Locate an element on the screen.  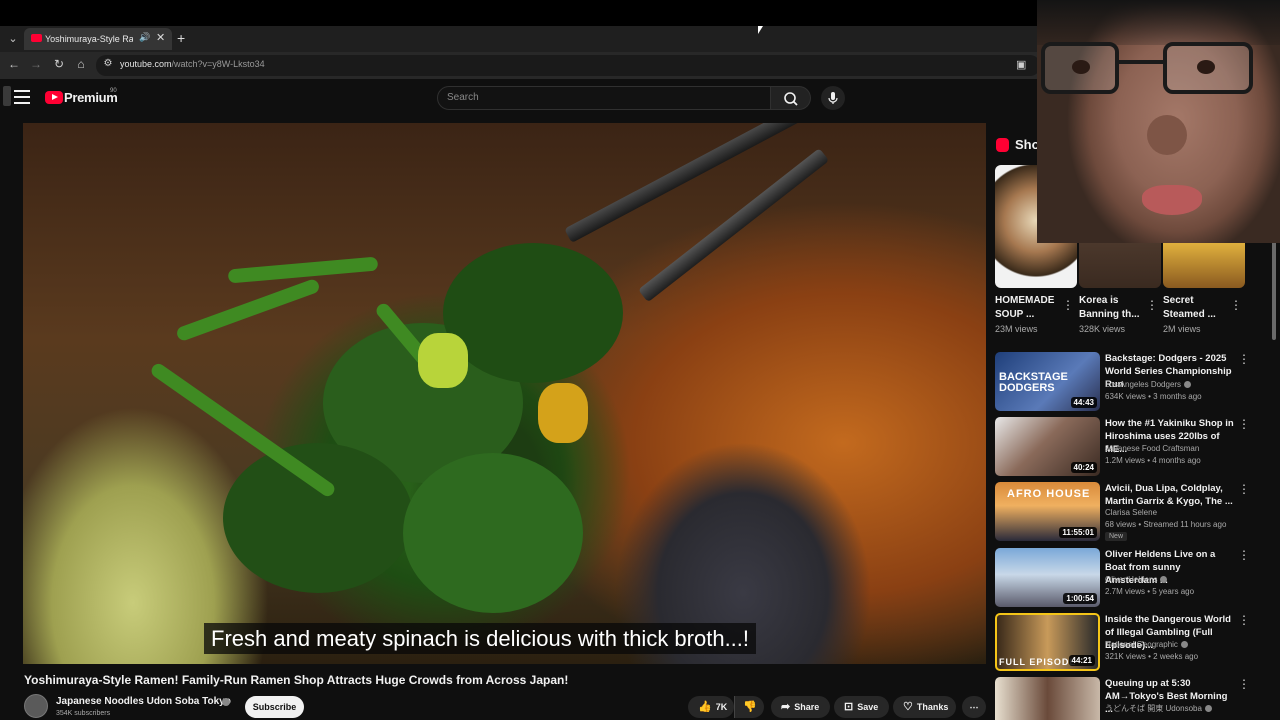
short-views: 328K views is located at coordinates (1102, 329).